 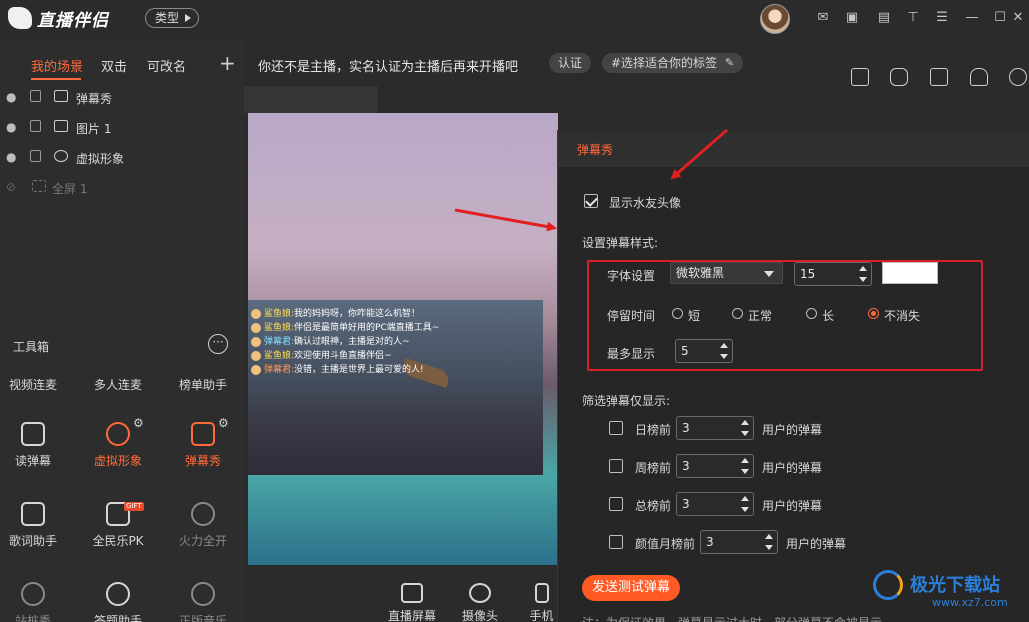 I want to click on tool-licensed-music: 正版音乐, so click(x=203, y=602).